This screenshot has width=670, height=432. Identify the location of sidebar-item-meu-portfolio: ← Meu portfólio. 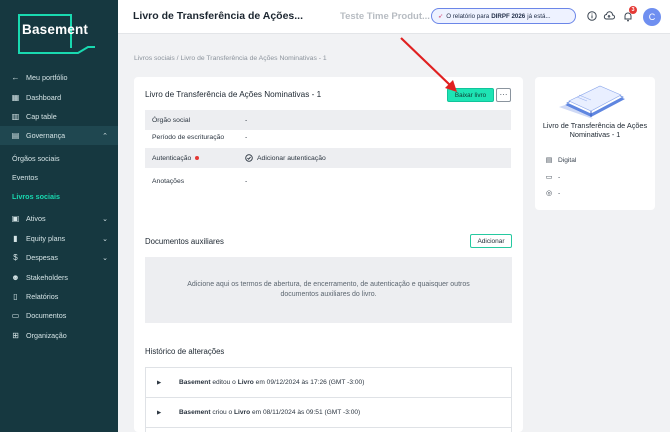
(59, 77).